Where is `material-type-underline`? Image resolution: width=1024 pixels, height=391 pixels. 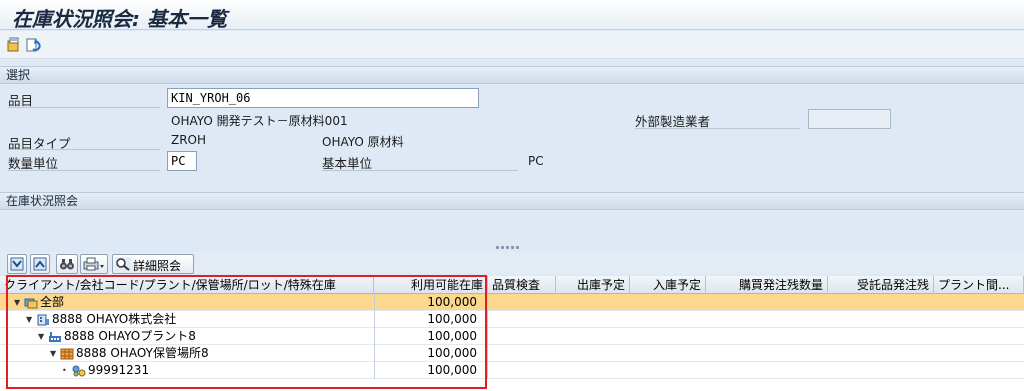 material-type-underline is located at coordinates (84, 149).